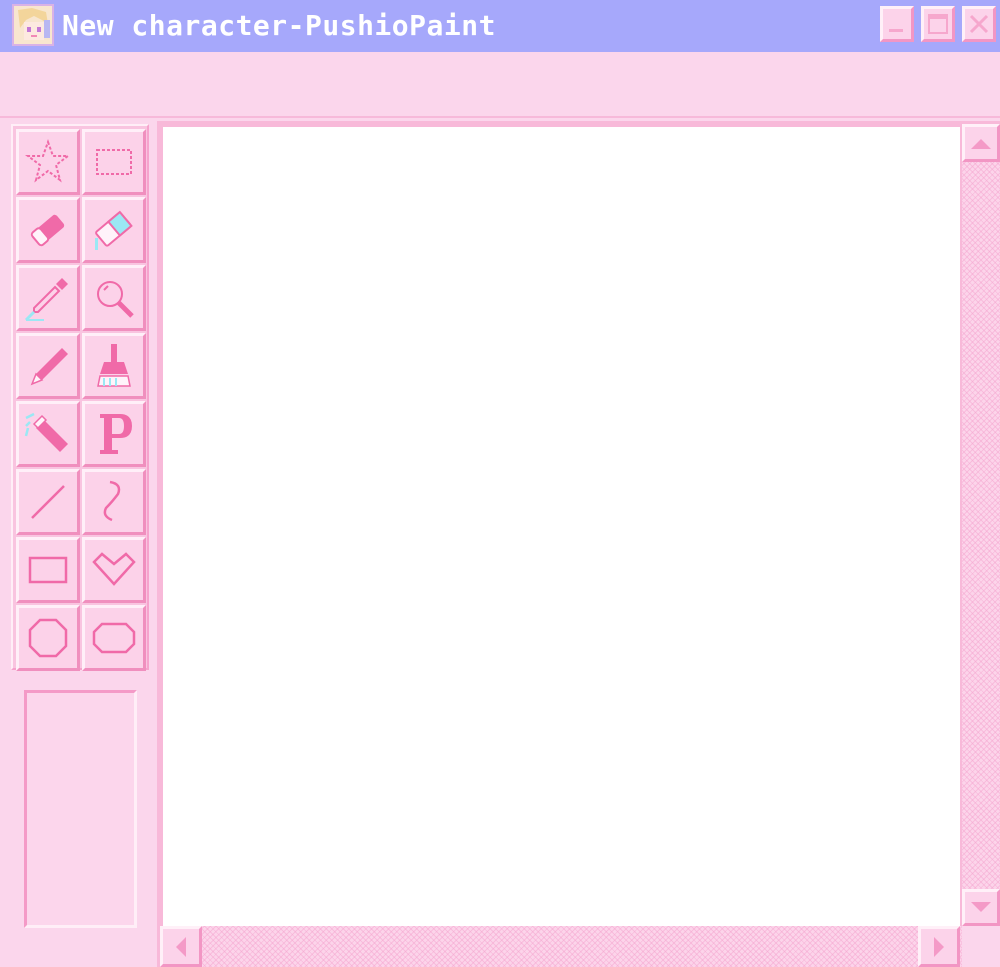 Image resolution: width=1000 pixels, height=967 pixels. I want to click on text-tool, so click(114, 434).